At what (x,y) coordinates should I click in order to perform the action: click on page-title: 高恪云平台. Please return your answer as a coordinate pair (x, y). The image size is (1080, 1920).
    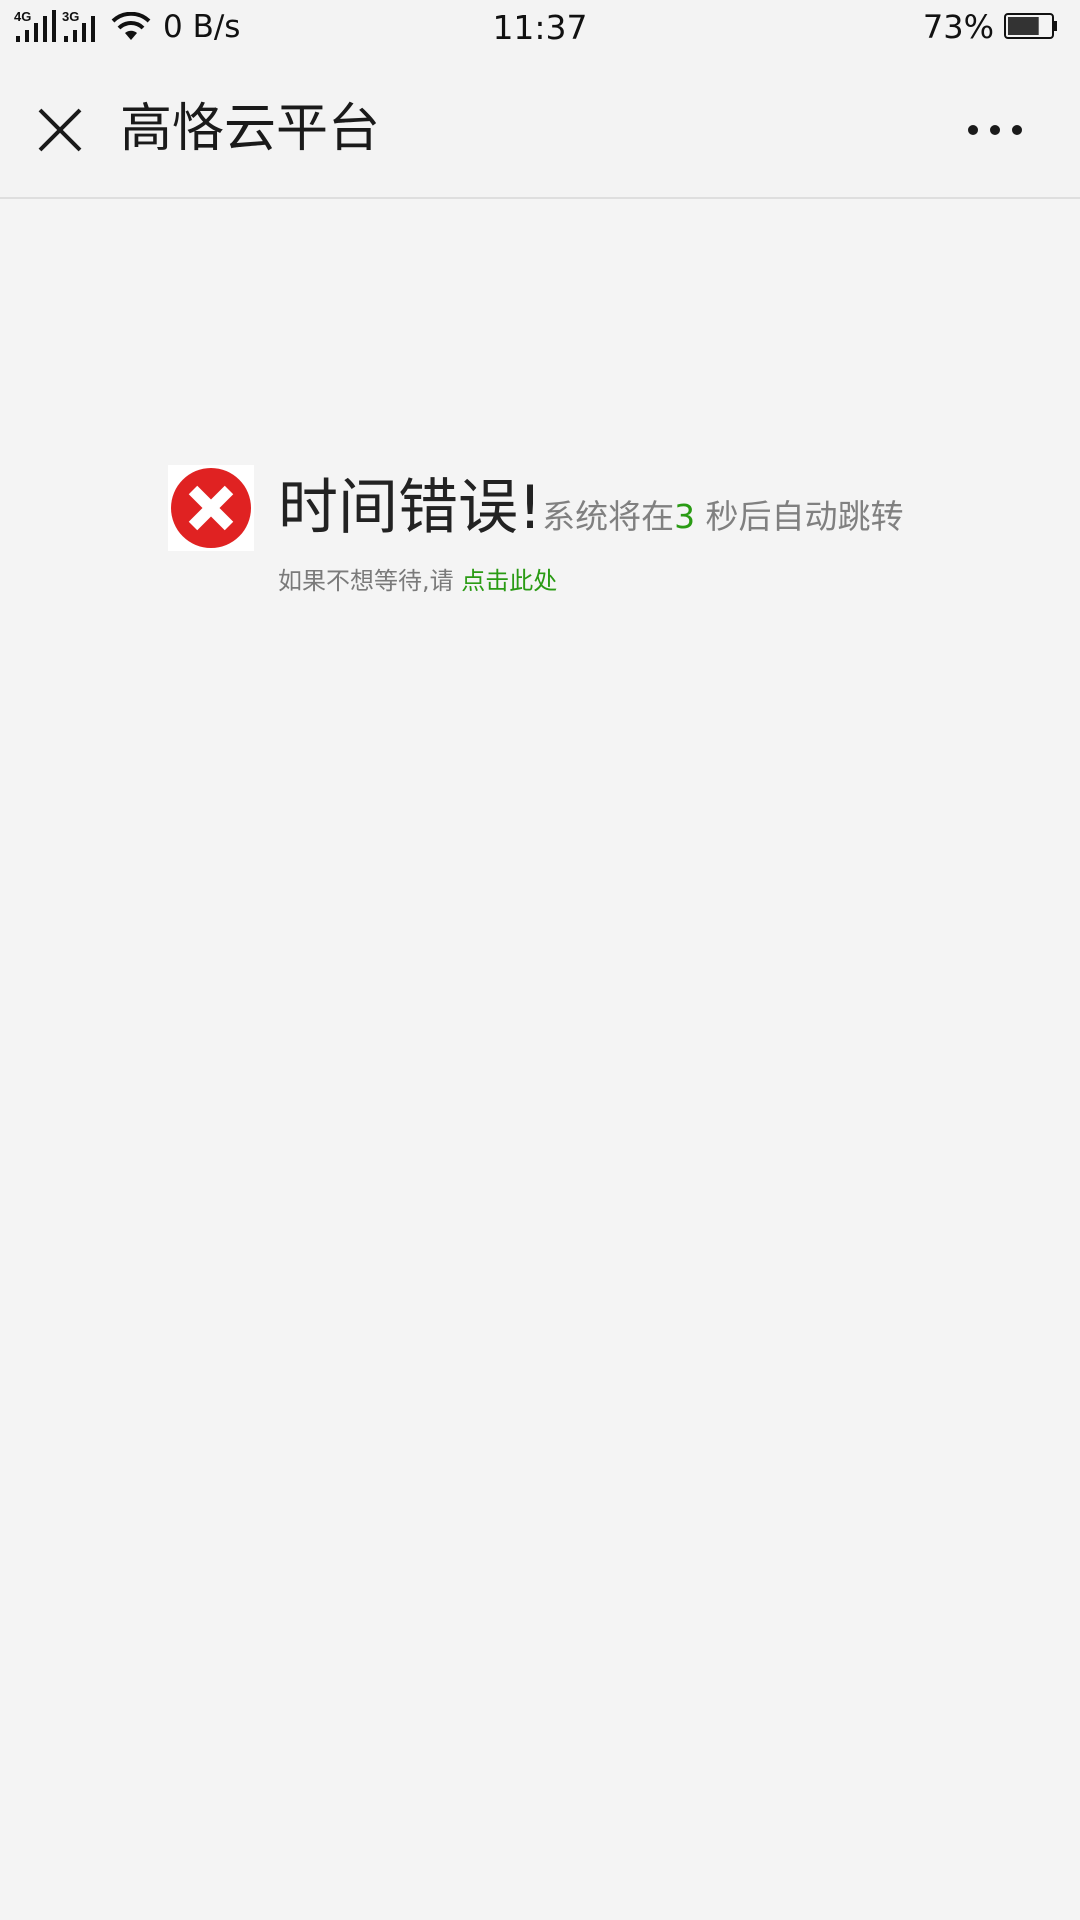
    Looking at the image, I should click on (250, 129).